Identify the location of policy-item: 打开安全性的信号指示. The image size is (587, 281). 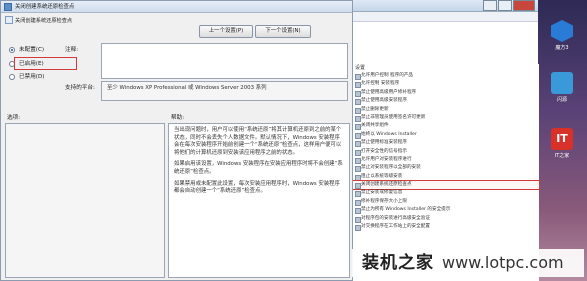
(446, 152).